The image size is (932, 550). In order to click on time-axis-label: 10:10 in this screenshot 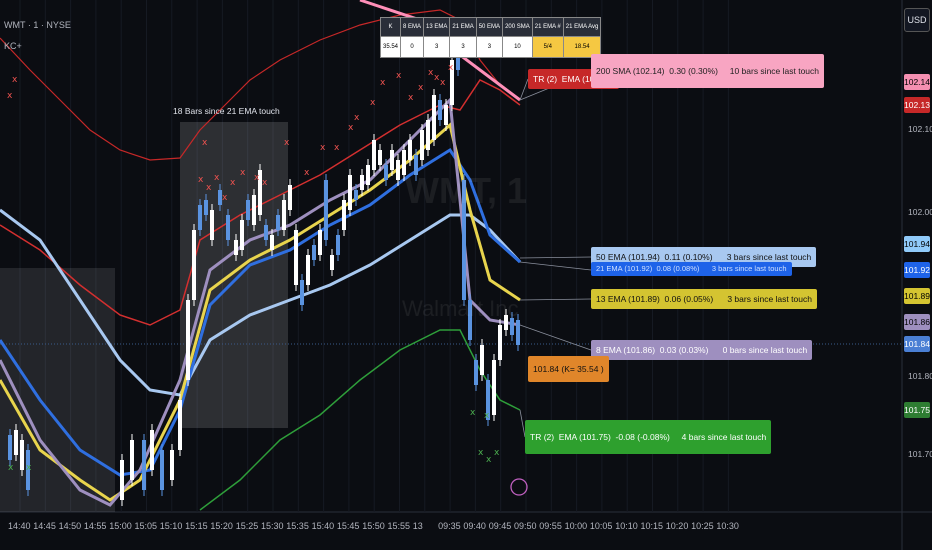, I will do `click(626, 526)`.